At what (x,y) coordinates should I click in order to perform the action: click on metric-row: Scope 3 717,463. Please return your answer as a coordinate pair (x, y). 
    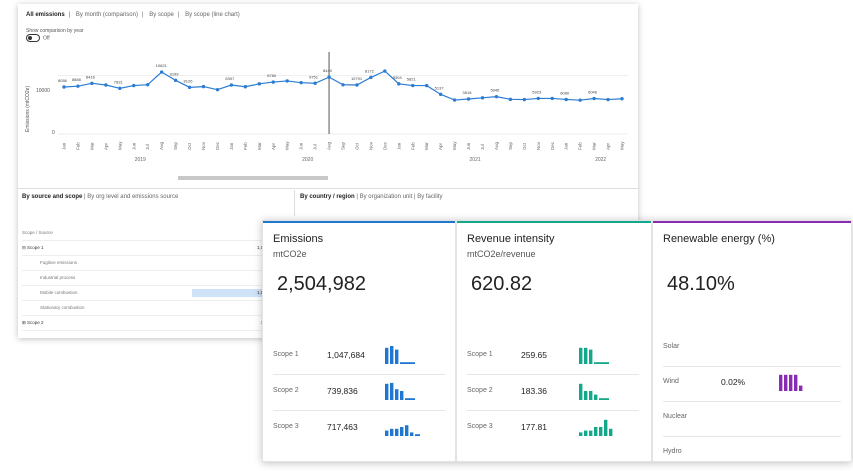
    Looking at the image, I should click on (359, 428).